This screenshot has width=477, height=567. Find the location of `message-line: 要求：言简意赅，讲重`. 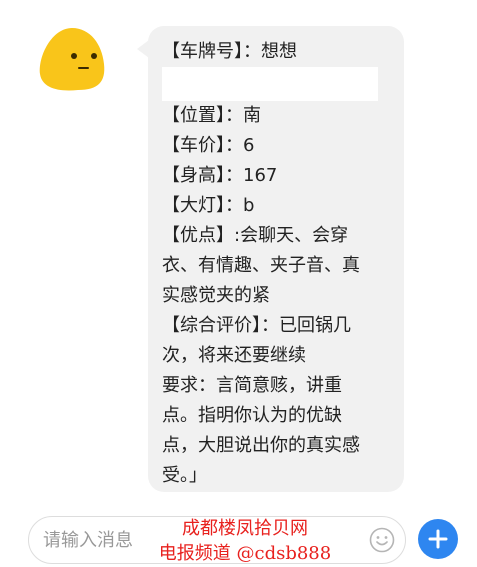

message-line: 要求：言简意赅，讲重 is located at coordinates (252, 385).